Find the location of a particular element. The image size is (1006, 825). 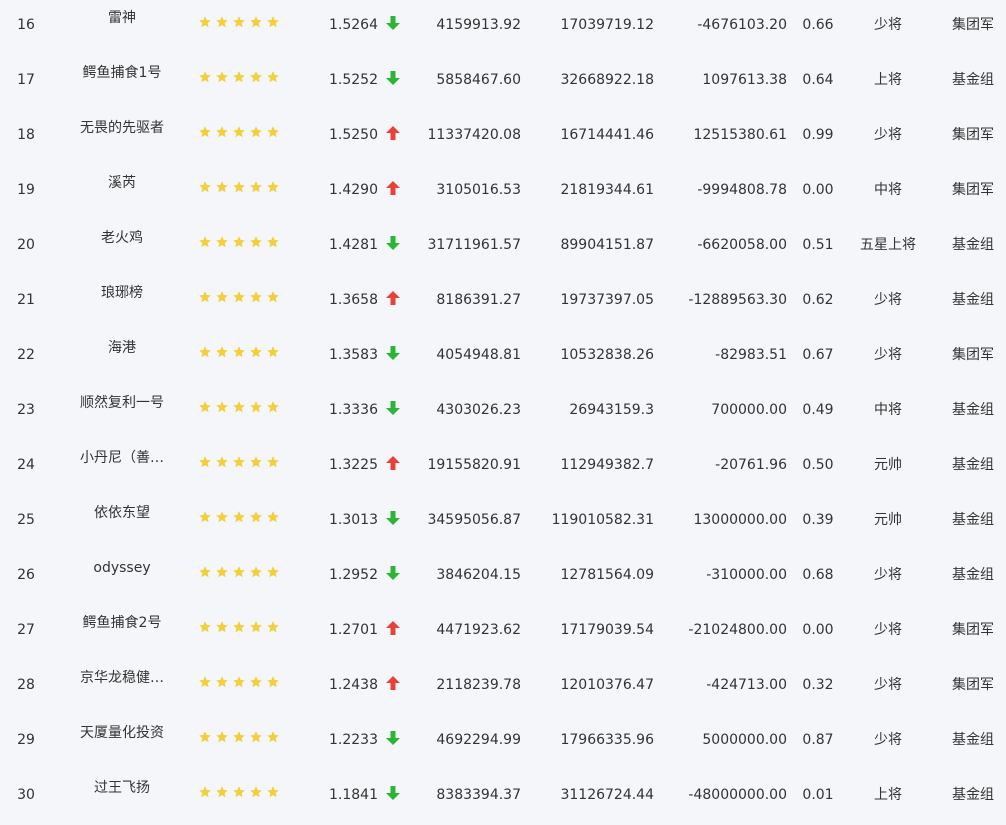

amount-a: 5858467.60 is located at coordinates (478, 80).